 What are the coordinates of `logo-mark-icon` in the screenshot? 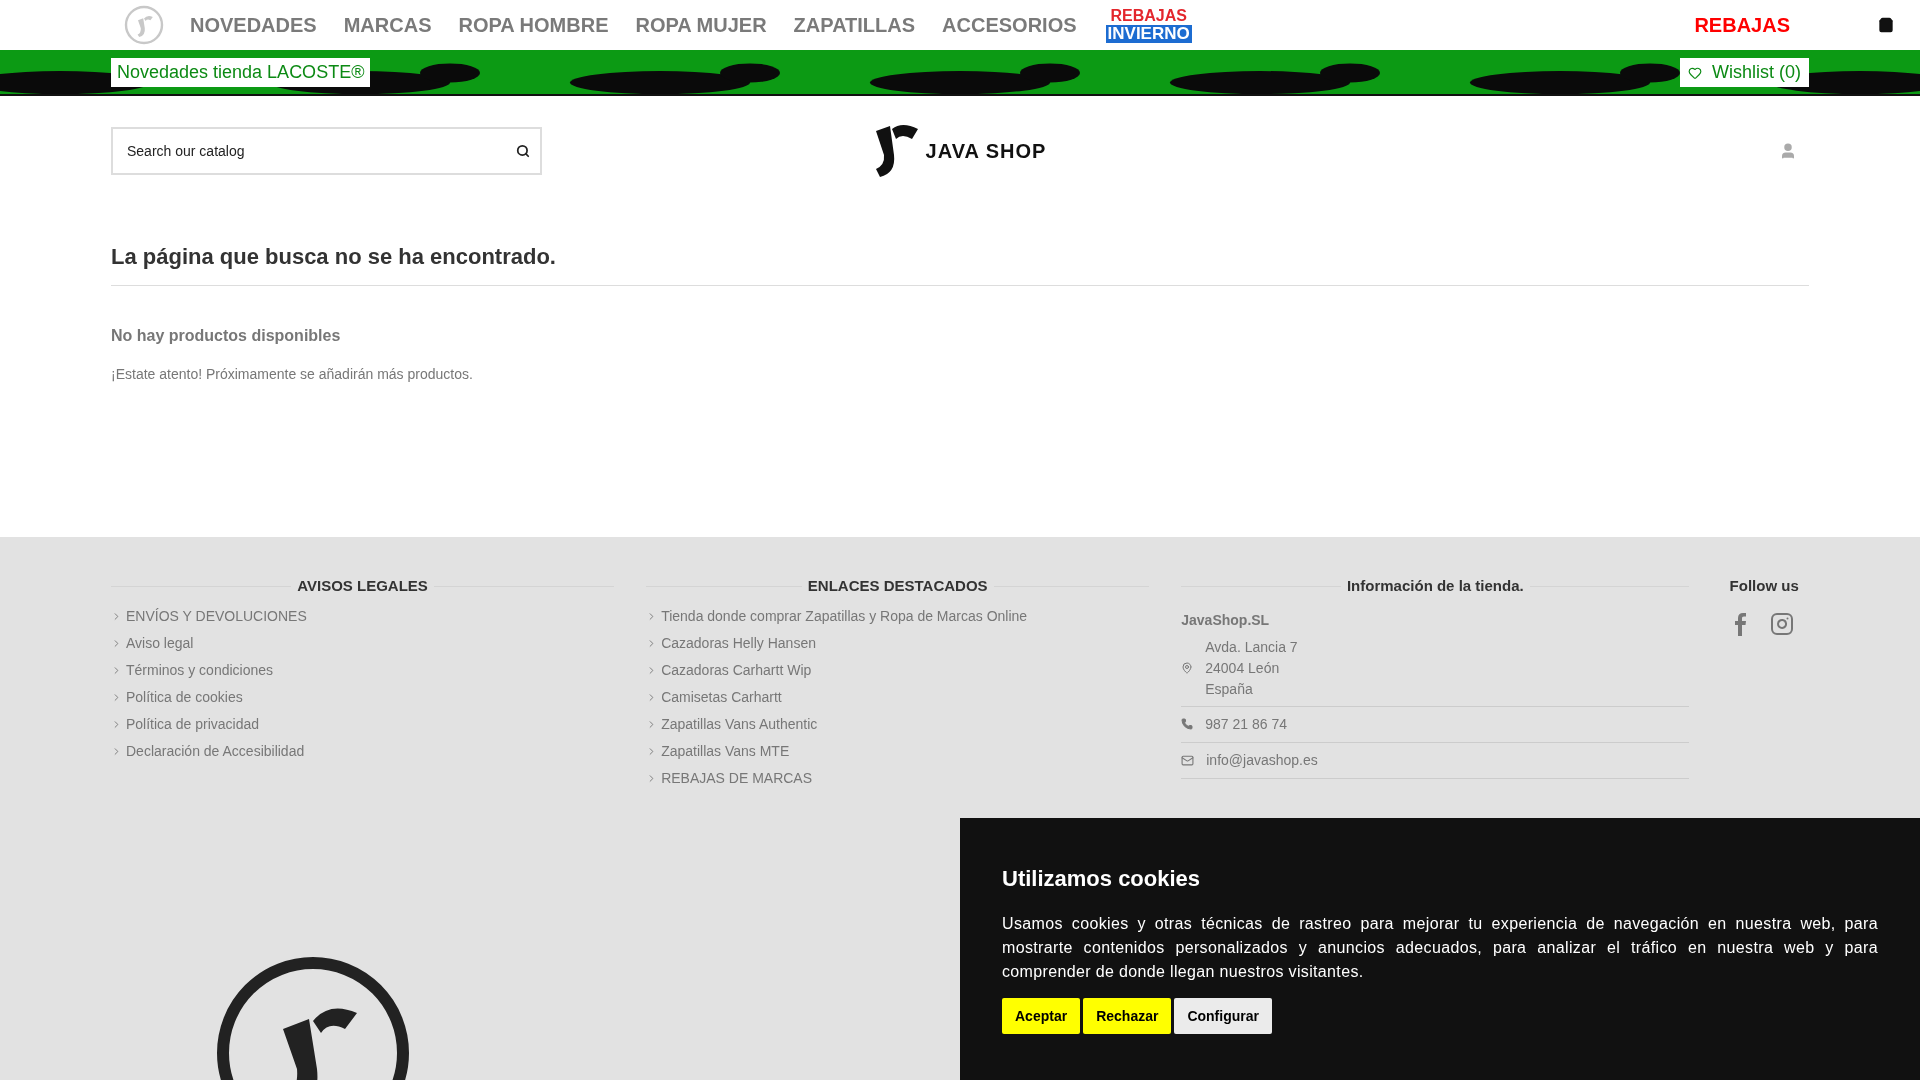 It's located at (896, 151).